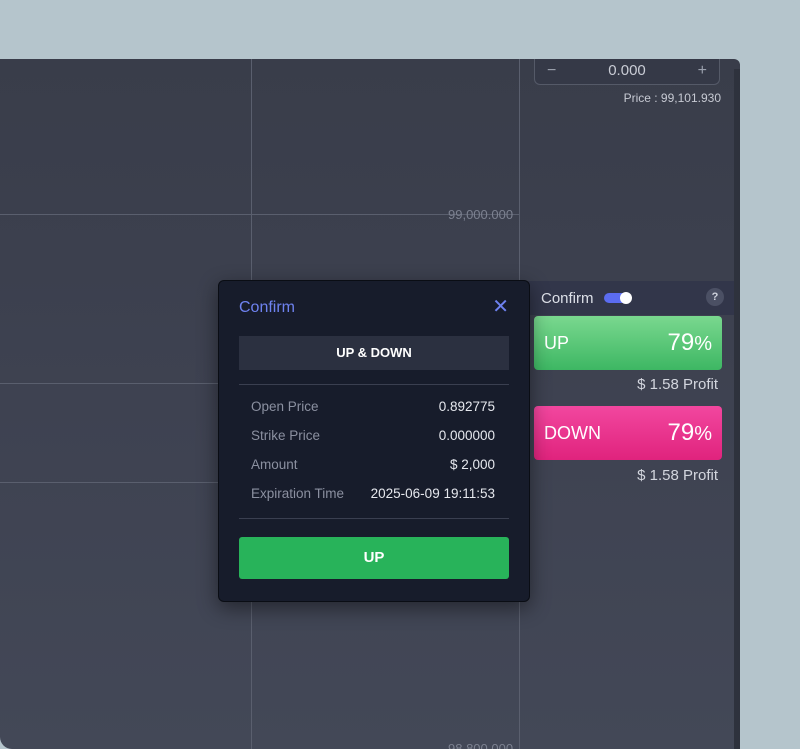 This screenshot has height=749, width=800. Describe the element at coordinates (672, 98) in the screenshot. I see `current-price: Price : 99,101.930` at that location.